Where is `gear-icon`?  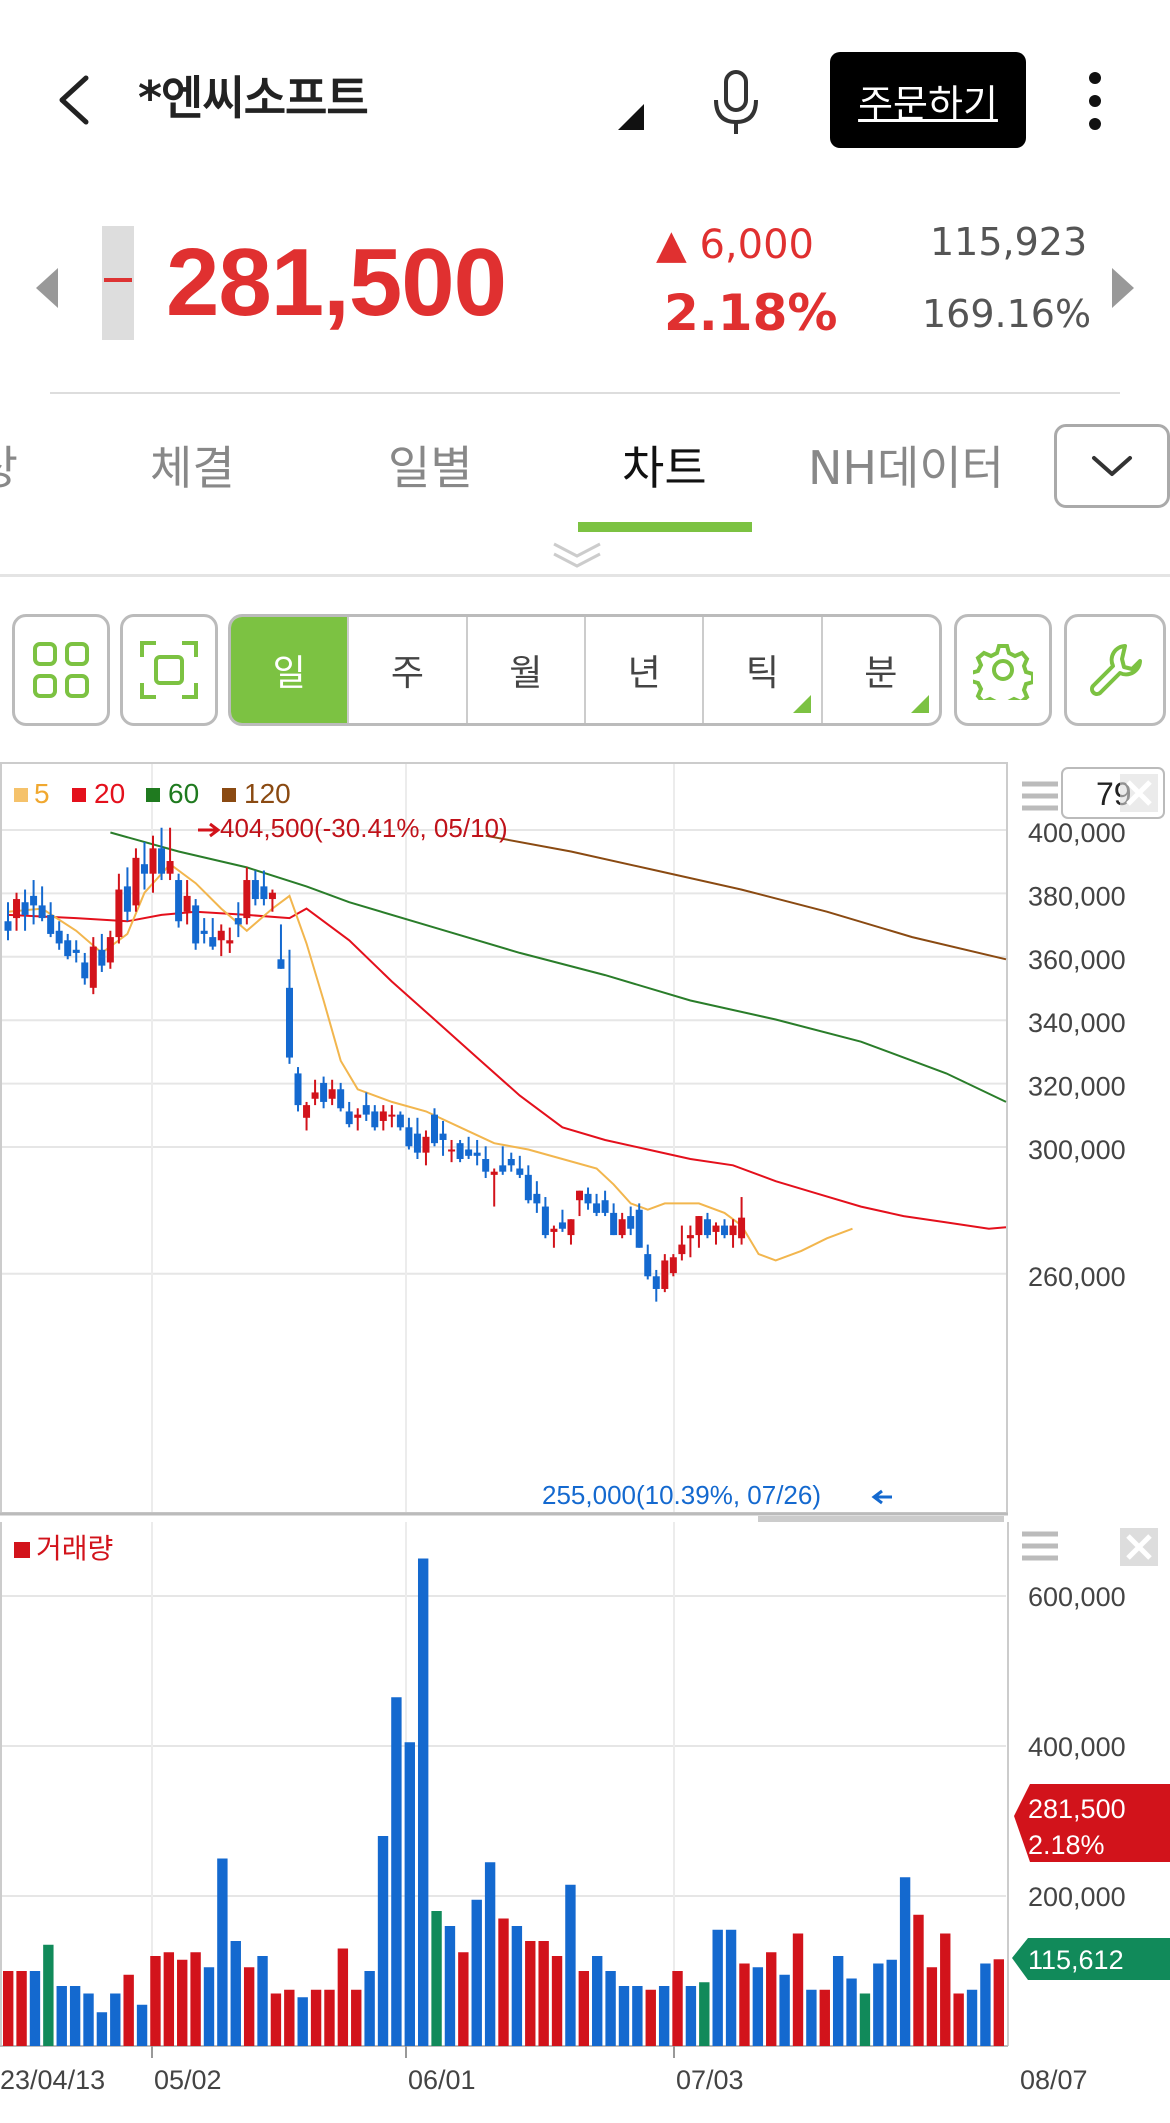
gear-icon is located at coordinates (1003, 672).